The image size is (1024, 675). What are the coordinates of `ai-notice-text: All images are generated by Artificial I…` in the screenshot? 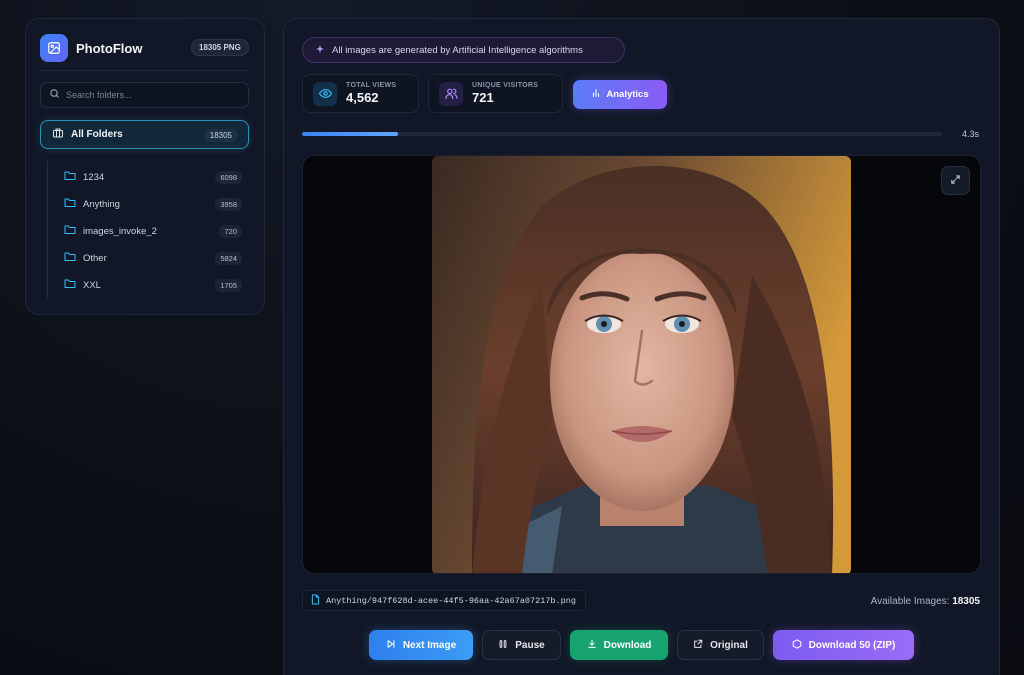 It's located at (457, 50).